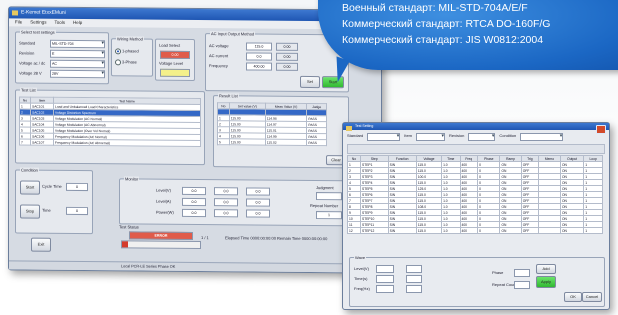 The height and width of the screenshot is (315, 618). I want to click on wave-time-label: Time(s), so click(361, 278).